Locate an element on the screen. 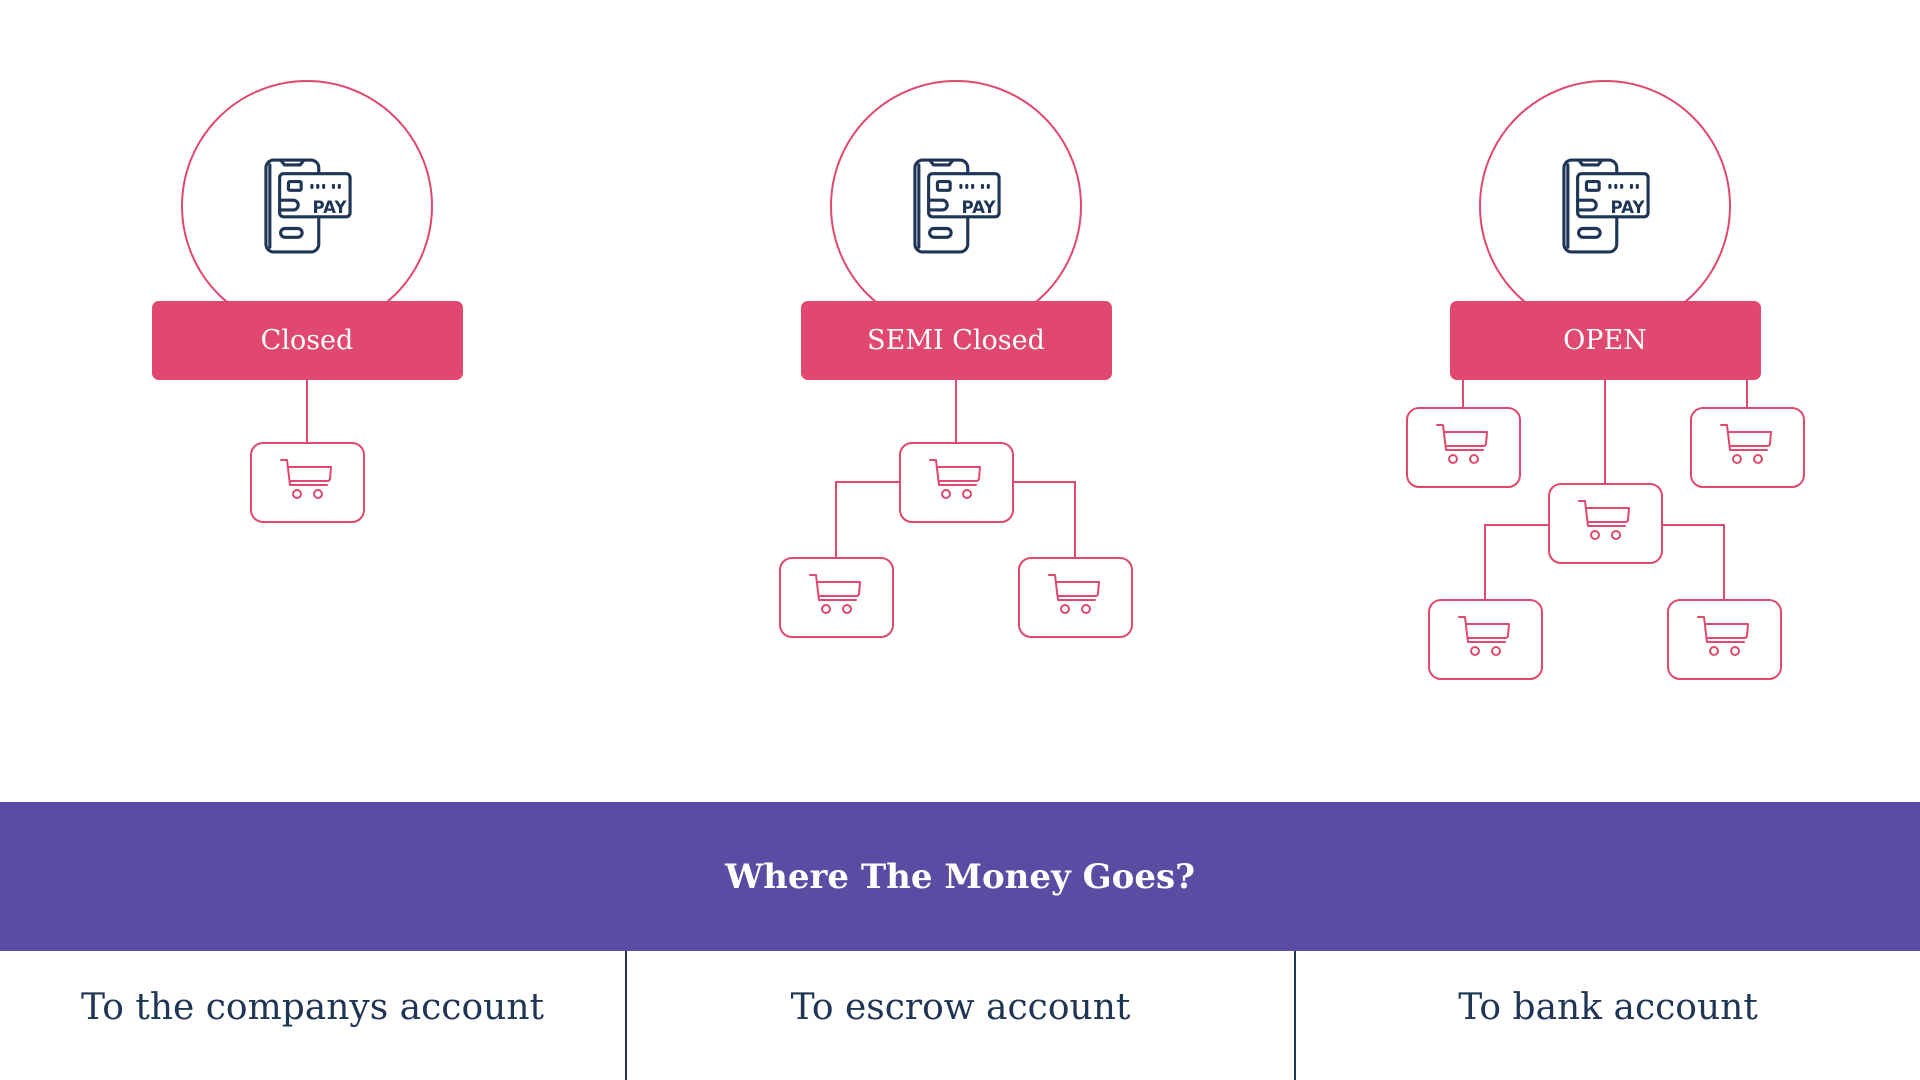 This screenshot has width=1920, height=1080. model-label: OPEN is located at coordinates (1605, 340).